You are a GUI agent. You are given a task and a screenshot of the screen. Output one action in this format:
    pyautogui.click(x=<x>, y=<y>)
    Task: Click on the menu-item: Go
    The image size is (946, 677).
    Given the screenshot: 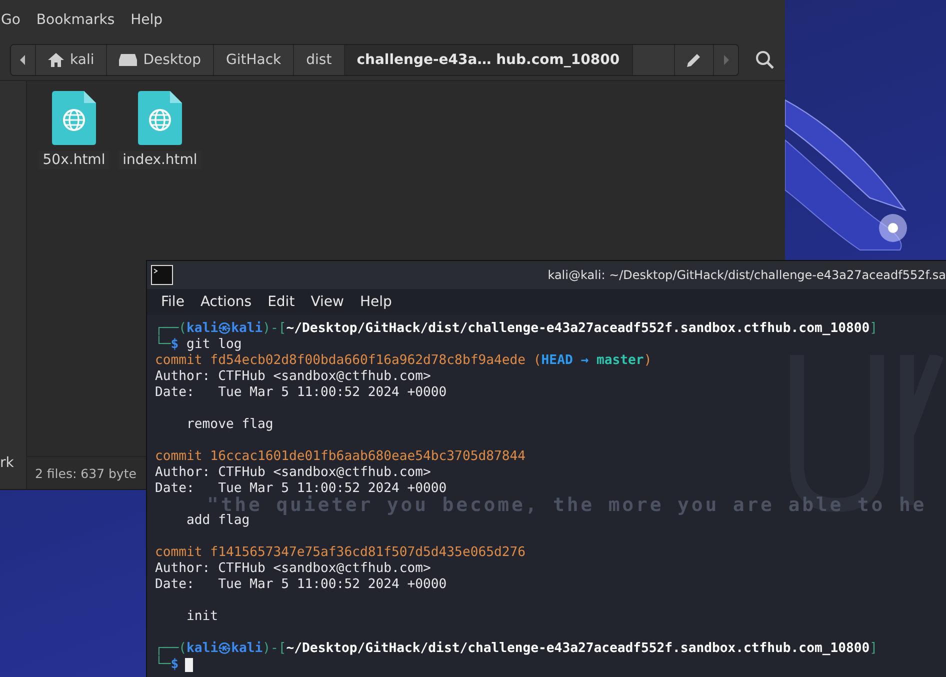 What is the action you would take?
    pyautogui.click(x=11, y=20)
    